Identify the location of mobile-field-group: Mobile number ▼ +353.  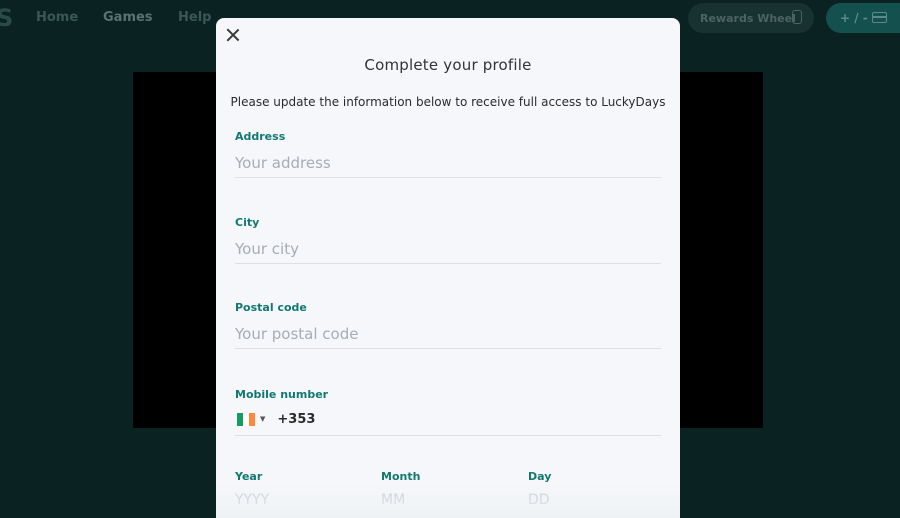
(448, 412).